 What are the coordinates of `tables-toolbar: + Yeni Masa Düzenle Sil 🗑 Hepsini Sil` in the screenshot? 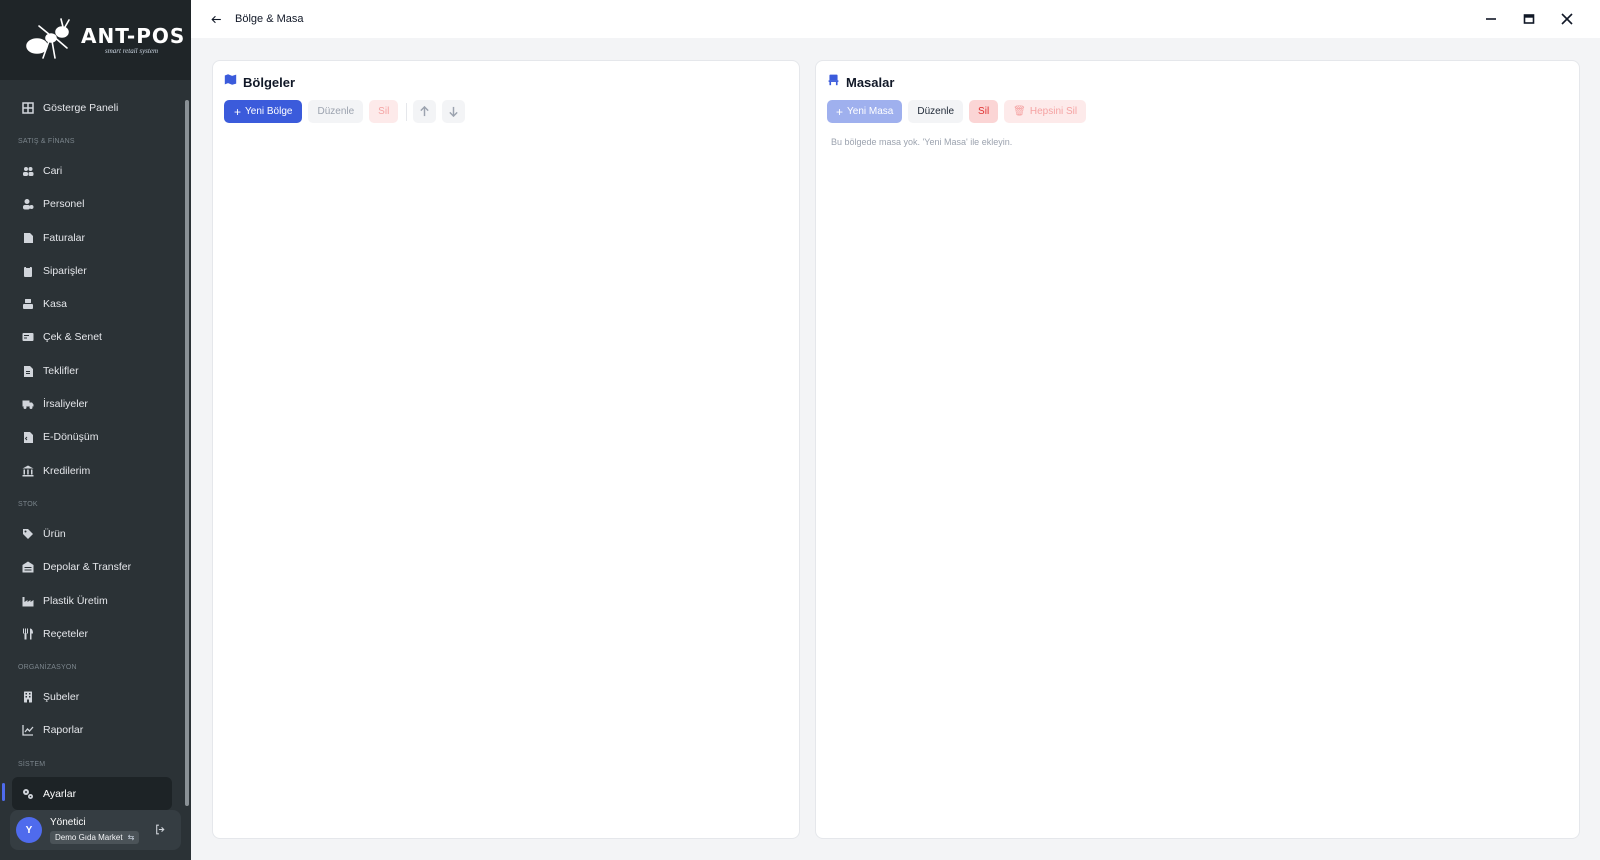 It's located at (959, 111).